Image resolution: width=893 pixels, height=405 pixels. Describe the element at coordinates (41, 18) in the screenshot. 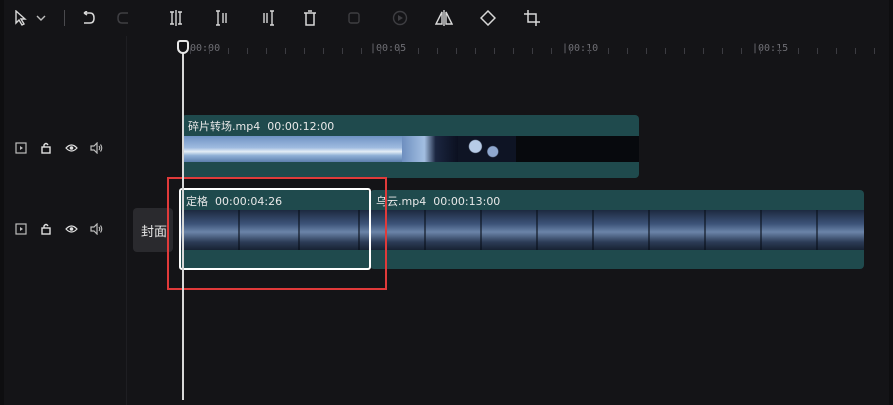

I see `dropdown-chevron-icon` at that location.